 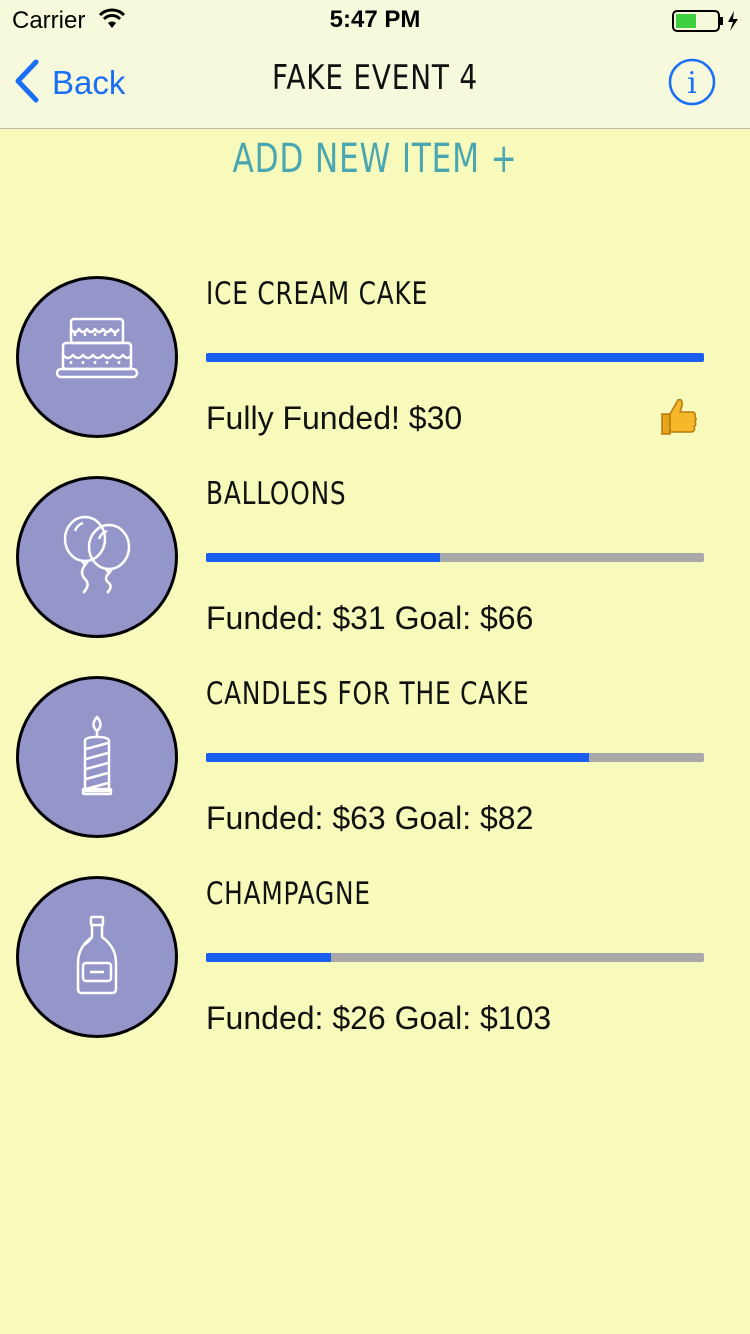 What do you see at coordinates (334, 418) in the screenshot?
I see `funding-status: Fully Funded! $30` at bounding box center [334, 418].